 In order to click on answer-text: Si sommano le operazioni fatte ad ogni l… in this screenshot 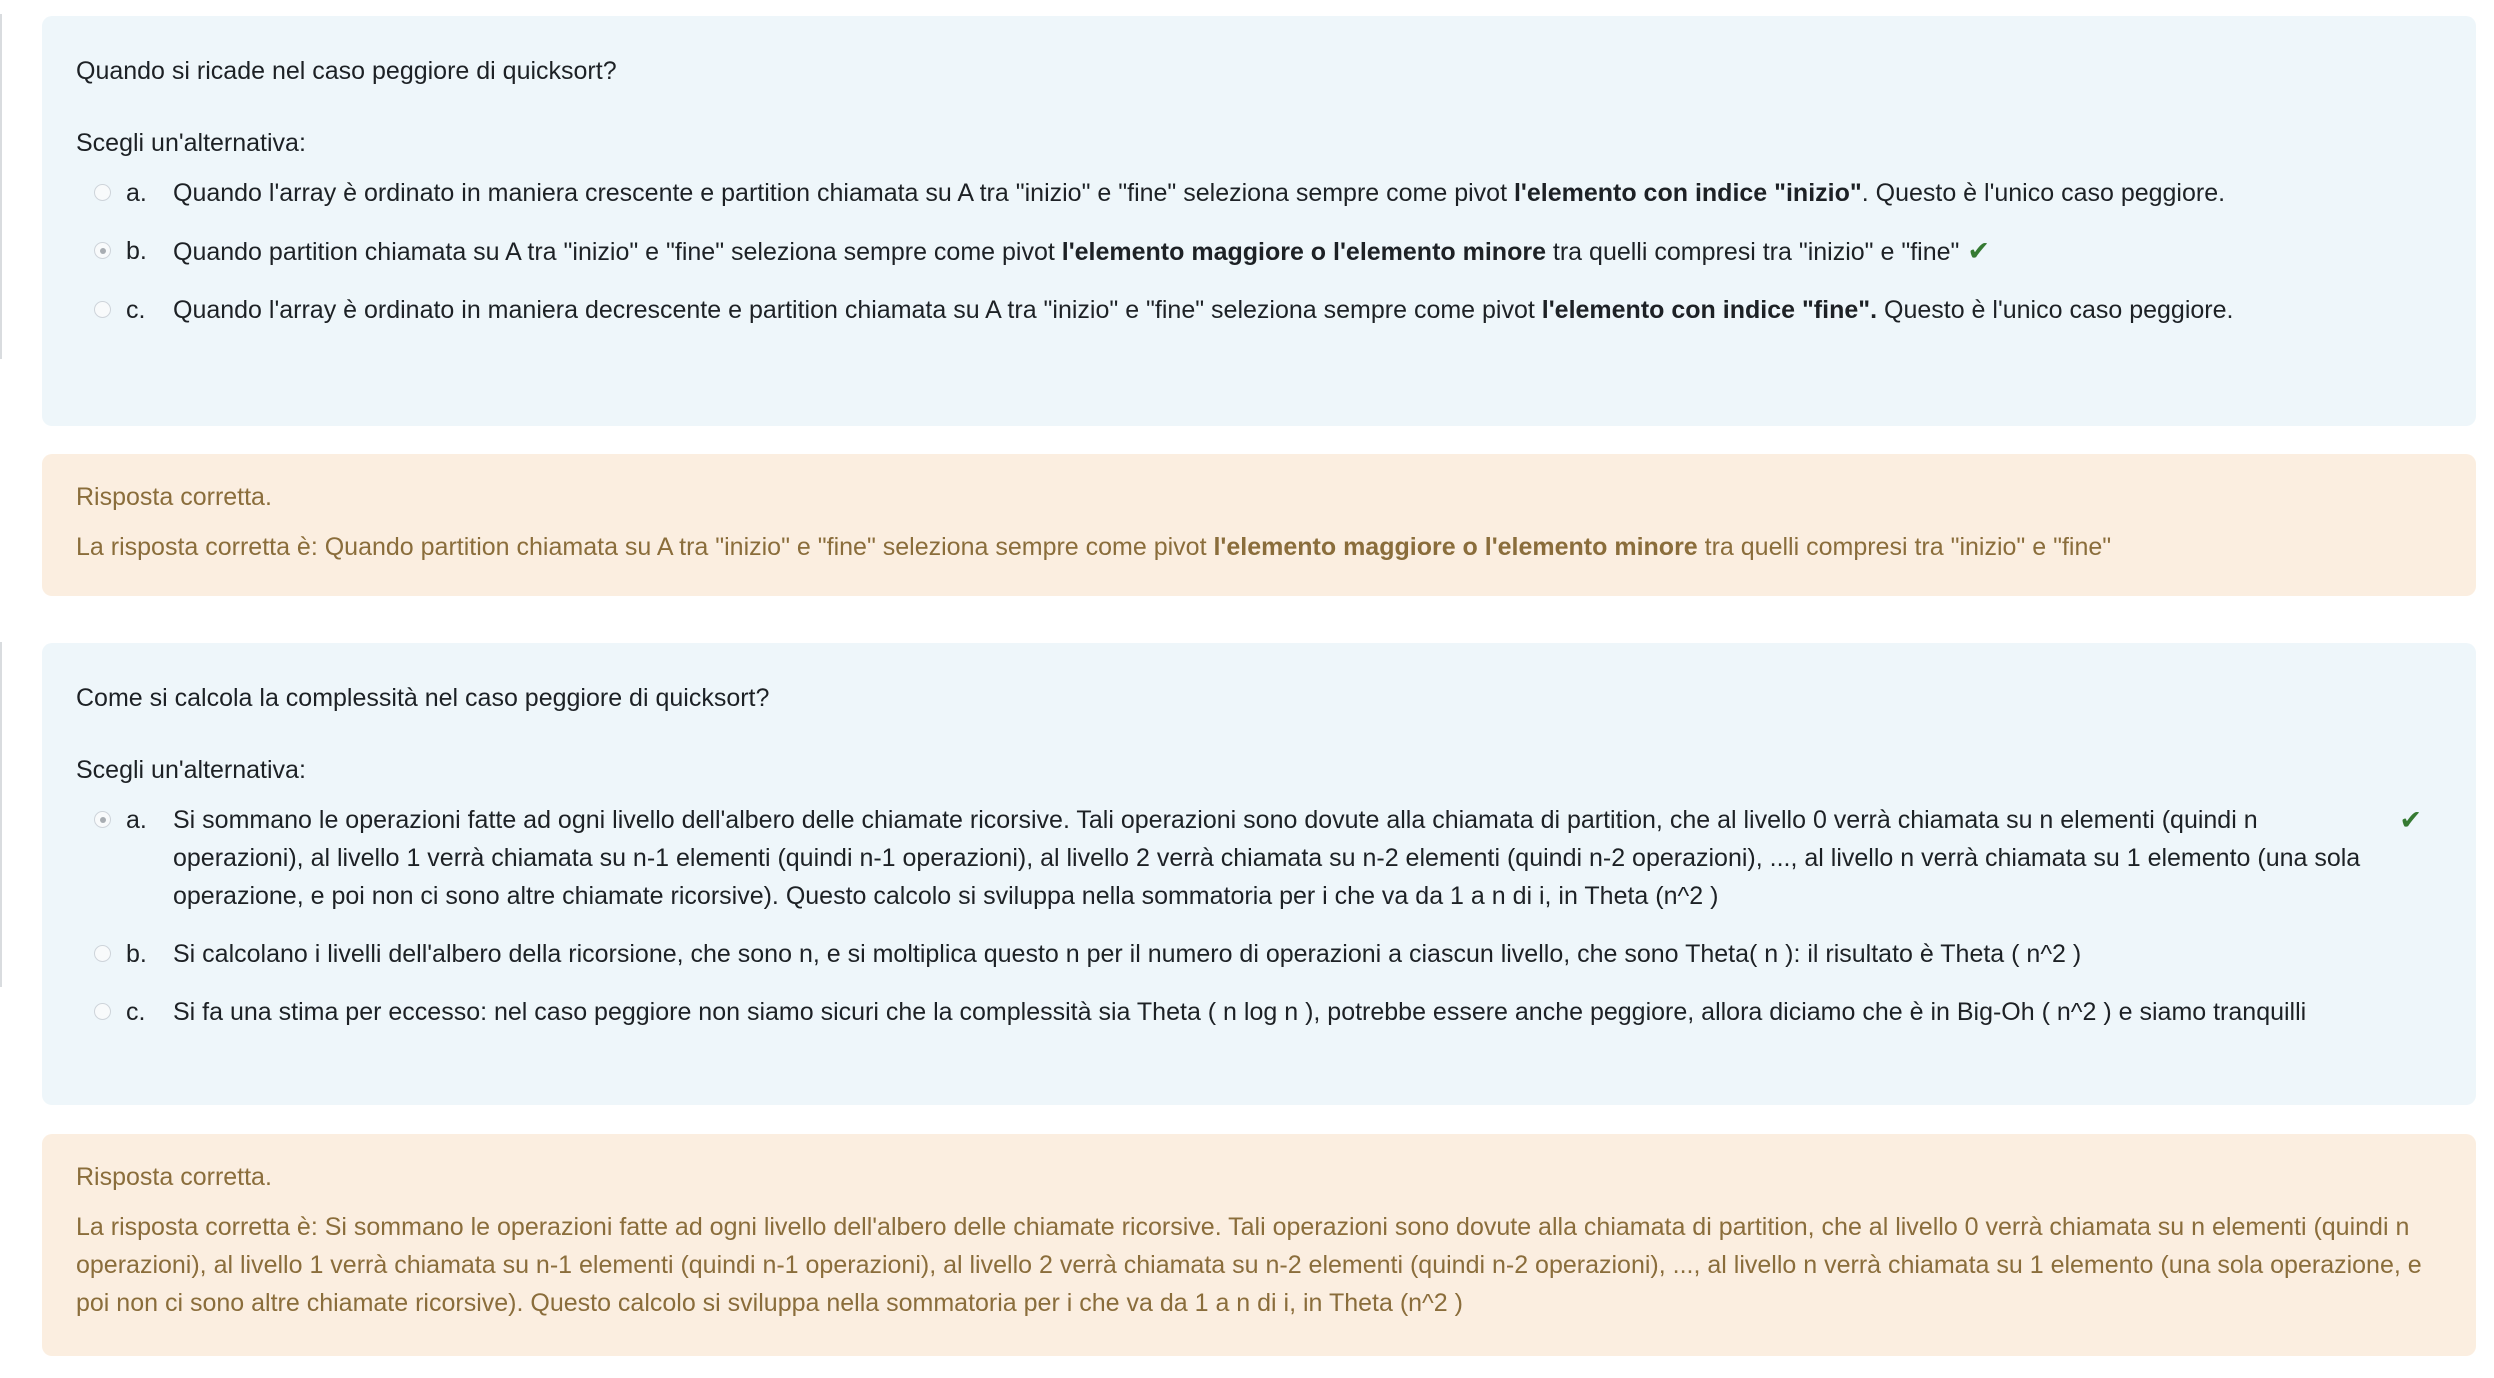, I will do `click(1267, 858)`.